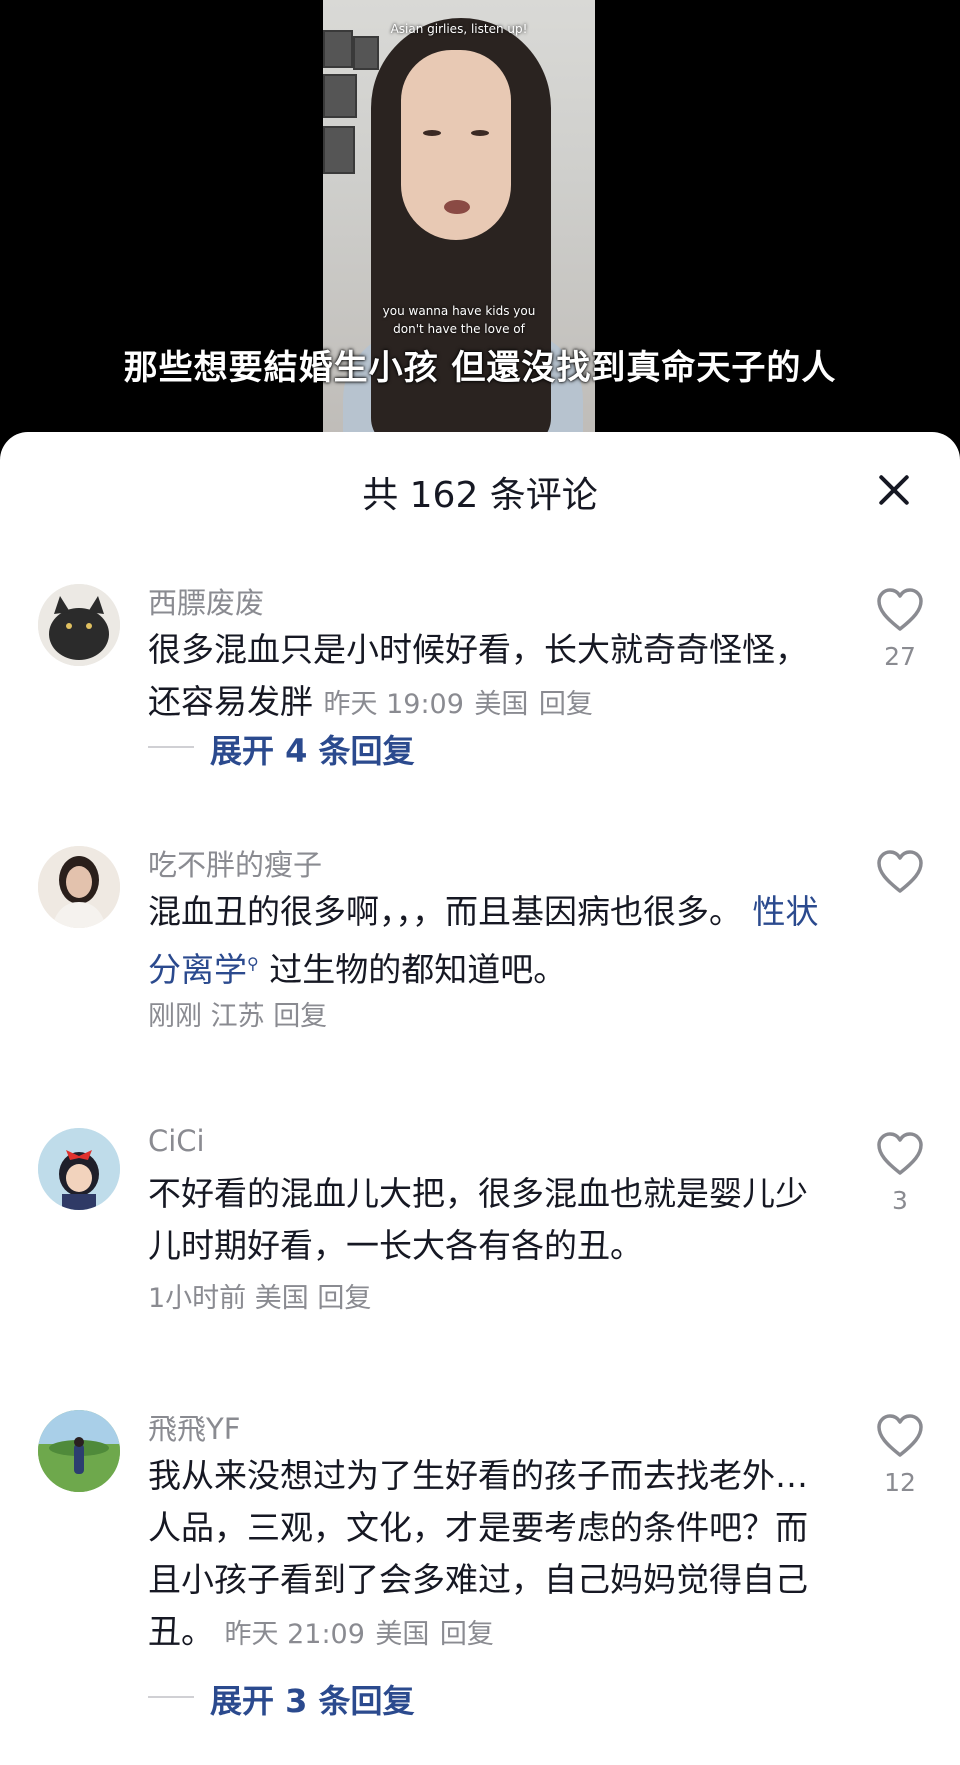  Describe the element at coordinates (900, 1200) in the screenshot. I see `like-count: 3` at that location.